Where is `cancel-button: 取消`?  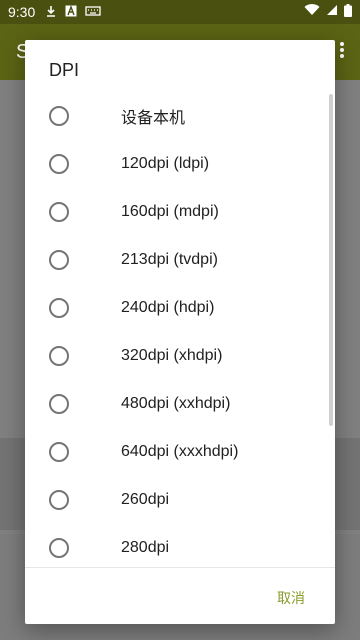
cancel-button: 取消 is located at coordinates (291, 598).